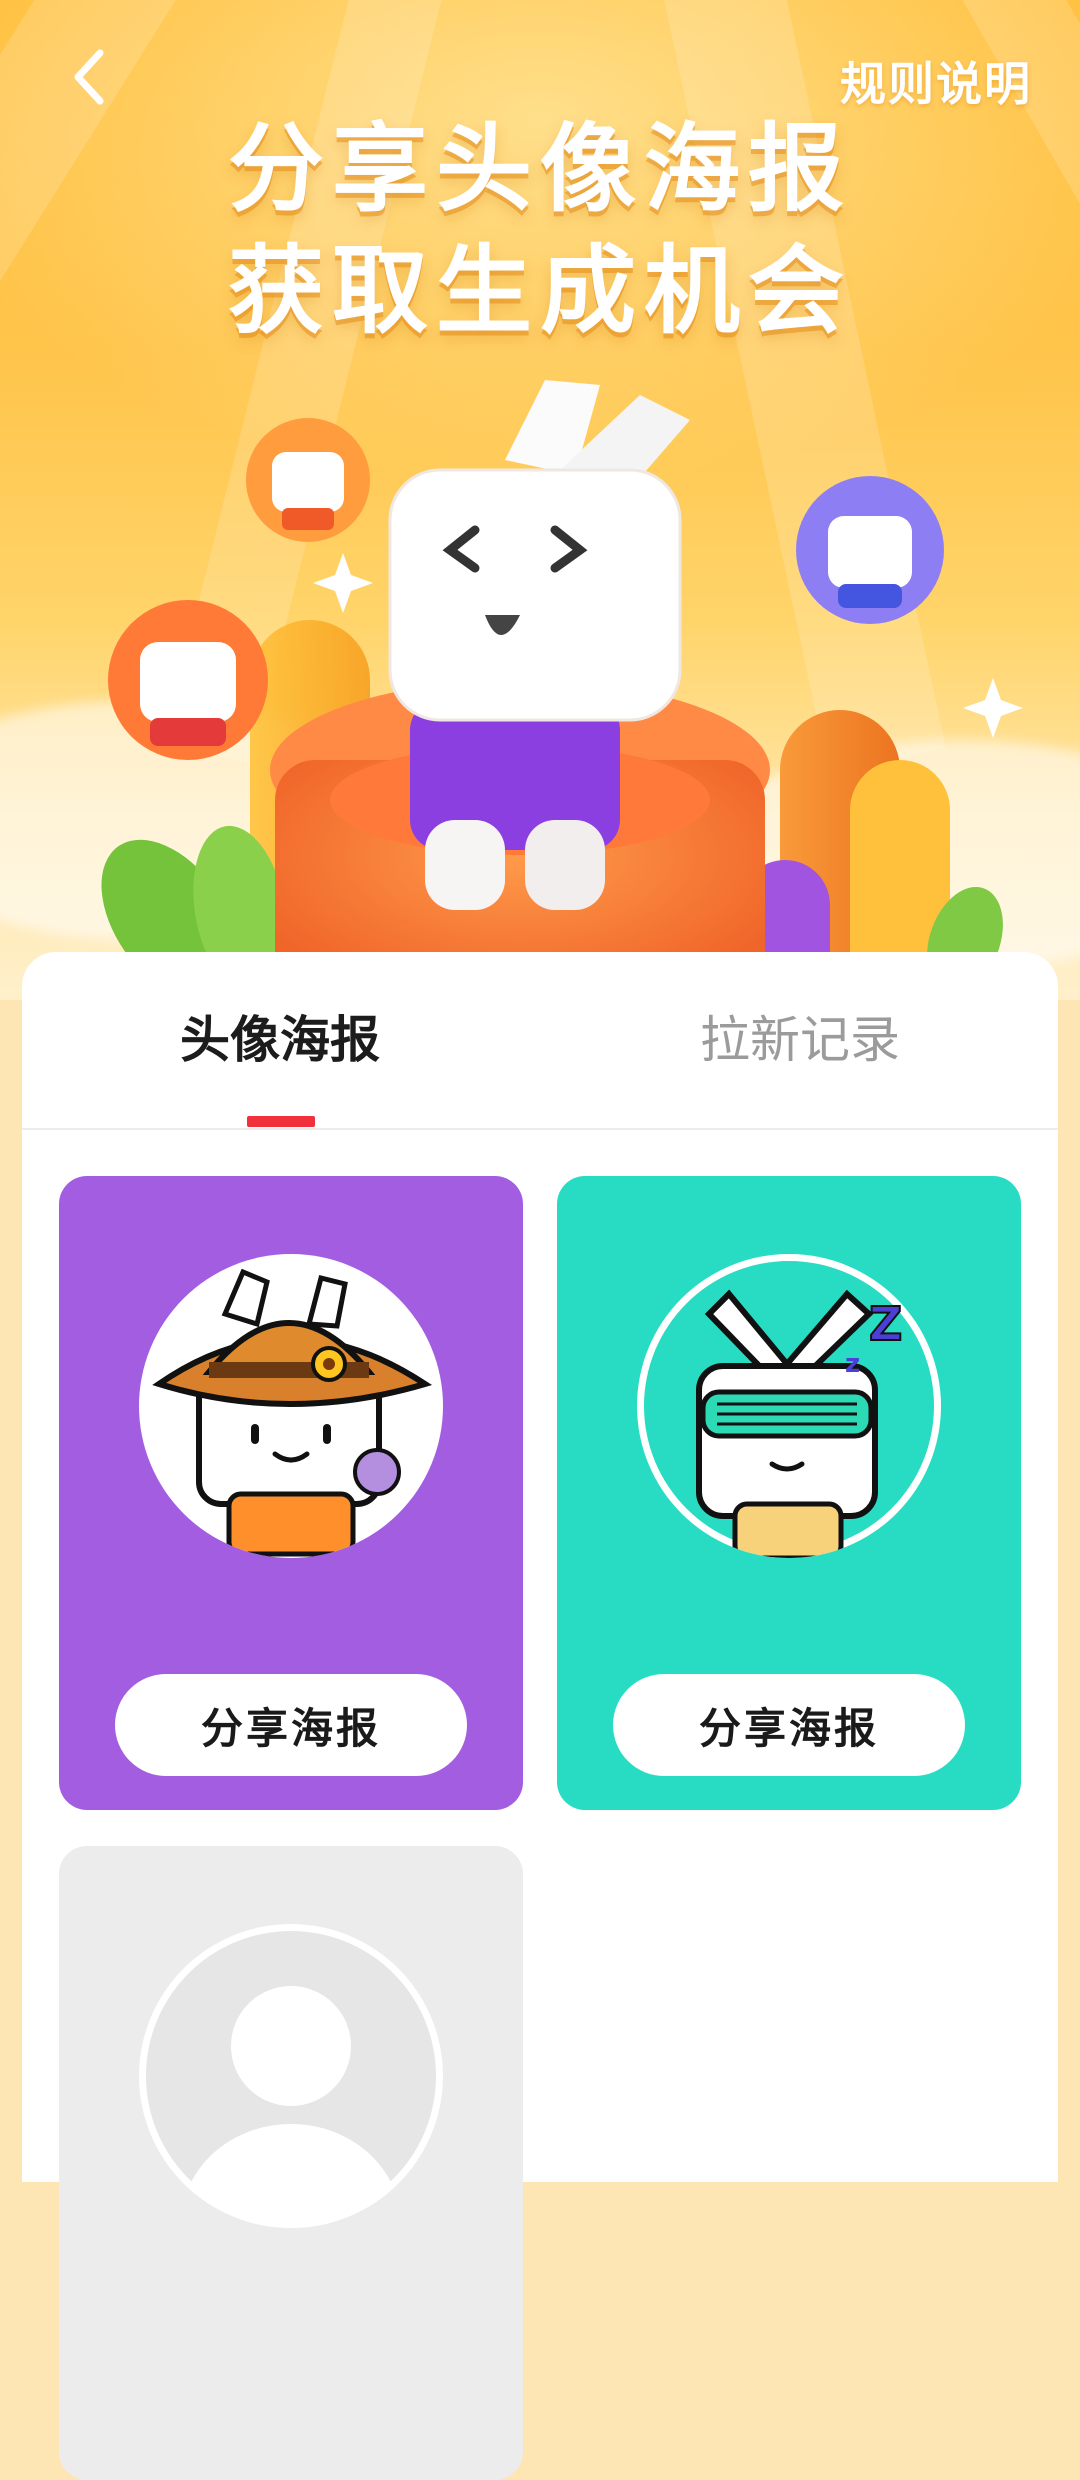 This screenshot has width=1080, height=2480. What do you see at coordinates (540, 230) in the screenshot?
I see `page-title: 分享头像海报 获取生成机会` at bounding box center [540, 230].